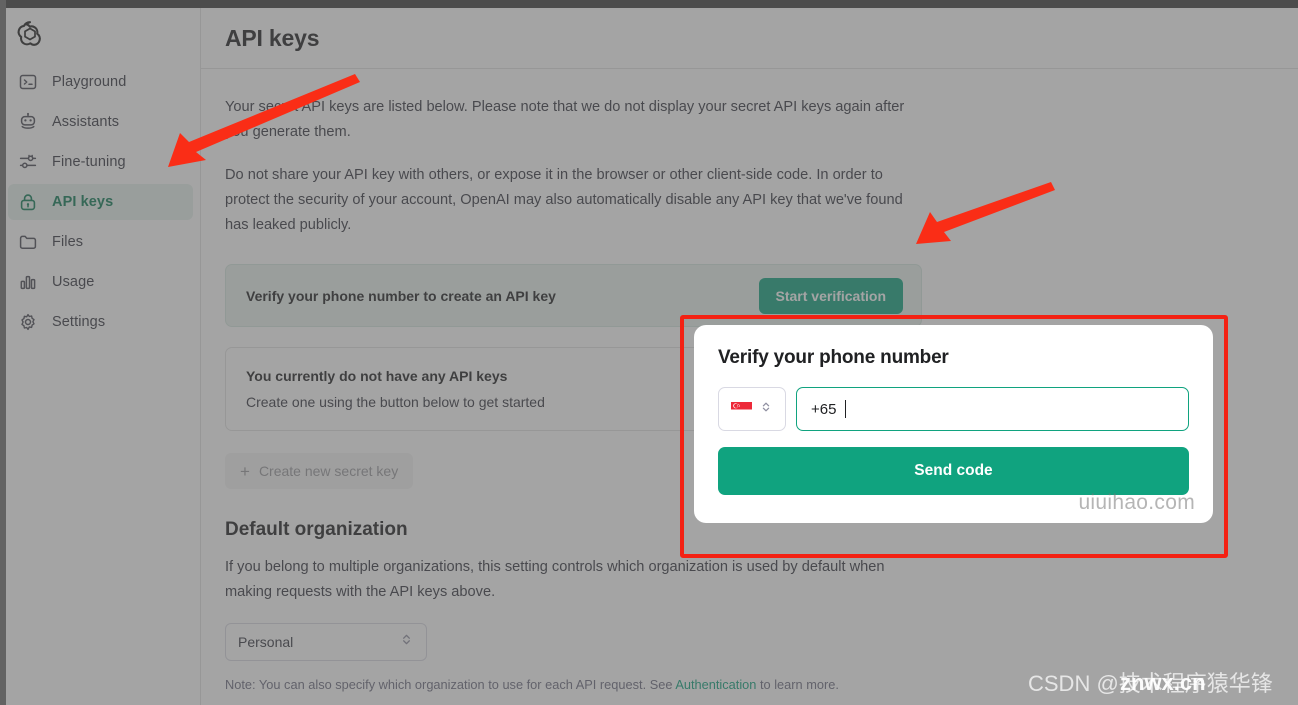 The image size is (1298, 705). I want to click on folder-icon, so click(28, 242).